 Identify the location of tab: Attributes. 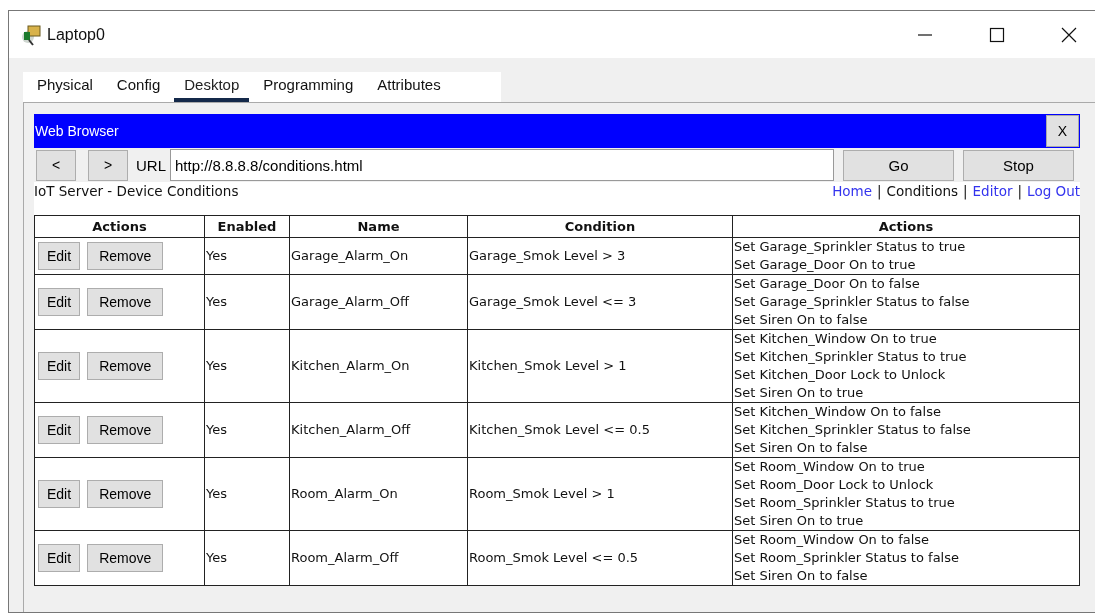
(409, 89).